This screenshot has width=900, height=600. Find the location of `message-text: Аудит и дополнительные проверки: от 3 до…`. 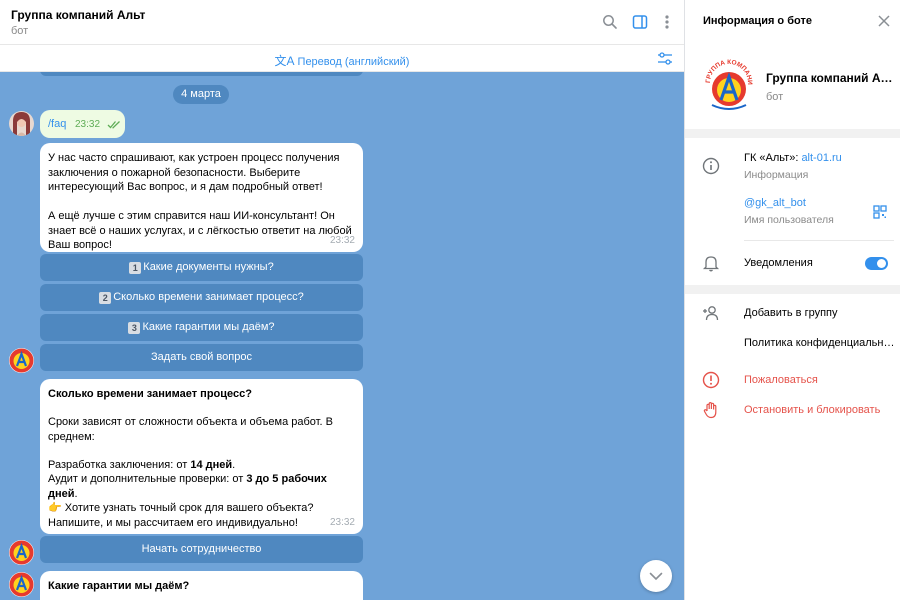

message-text: Аудит и дополнительные проверки: от 3 до… is located at coordinates (187, 486).